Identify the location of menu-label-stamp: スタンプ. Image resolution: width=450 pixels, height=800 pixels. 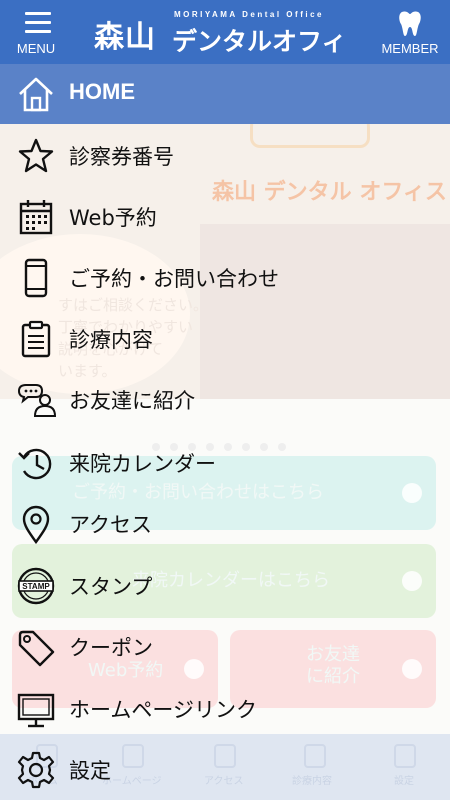
(111, 587).